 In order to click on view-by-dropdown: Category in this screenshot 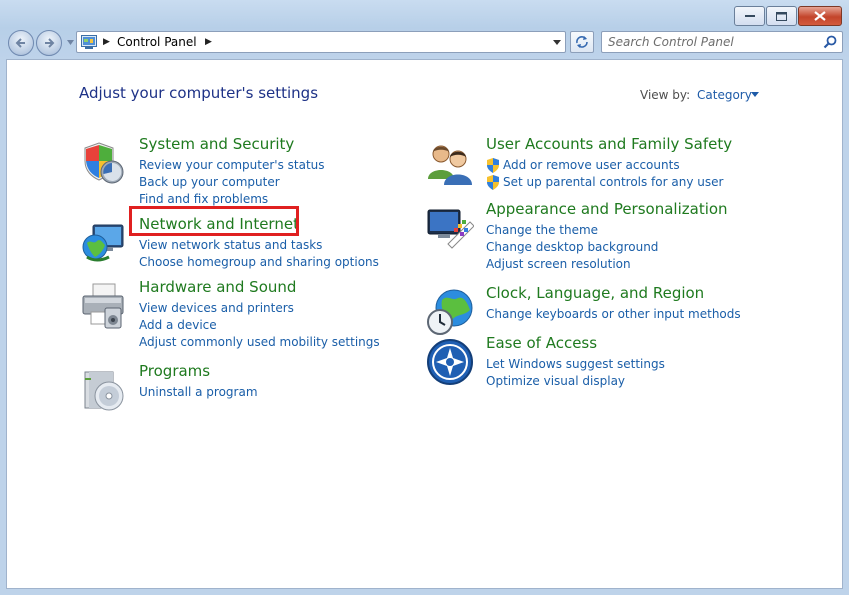, I will do `click(724, 95)`.